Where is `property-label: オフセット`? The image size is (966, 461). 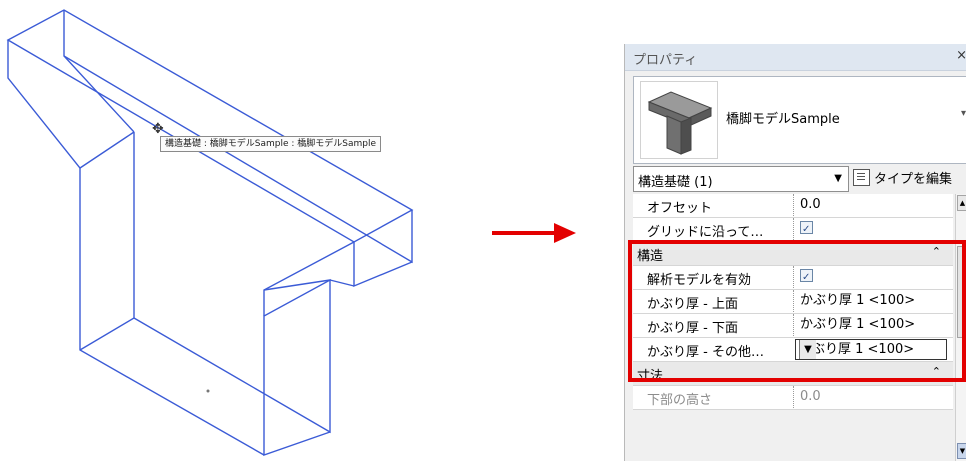
property-label: オフセット is located at coordinates (680, 208).